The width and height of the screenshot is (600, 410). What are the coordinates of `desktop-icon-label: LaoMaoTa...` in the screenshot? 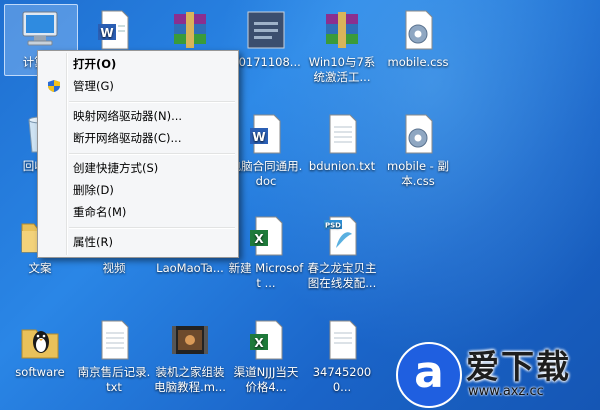 It's located at (190, 268).